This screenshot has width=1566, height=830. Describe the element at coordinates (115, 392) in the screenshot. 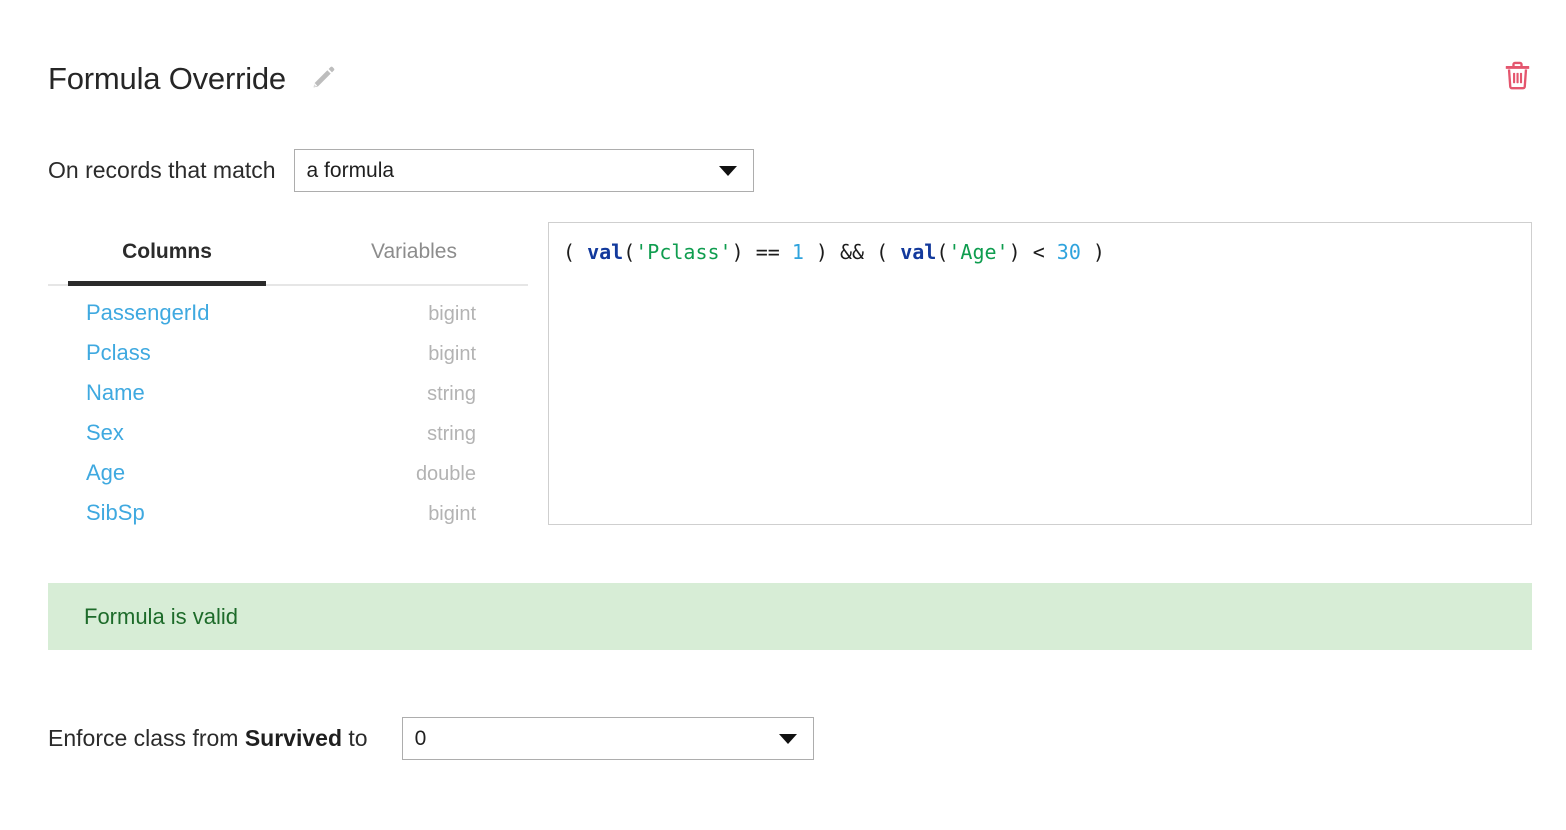

I see `column-name: Name` at that location.